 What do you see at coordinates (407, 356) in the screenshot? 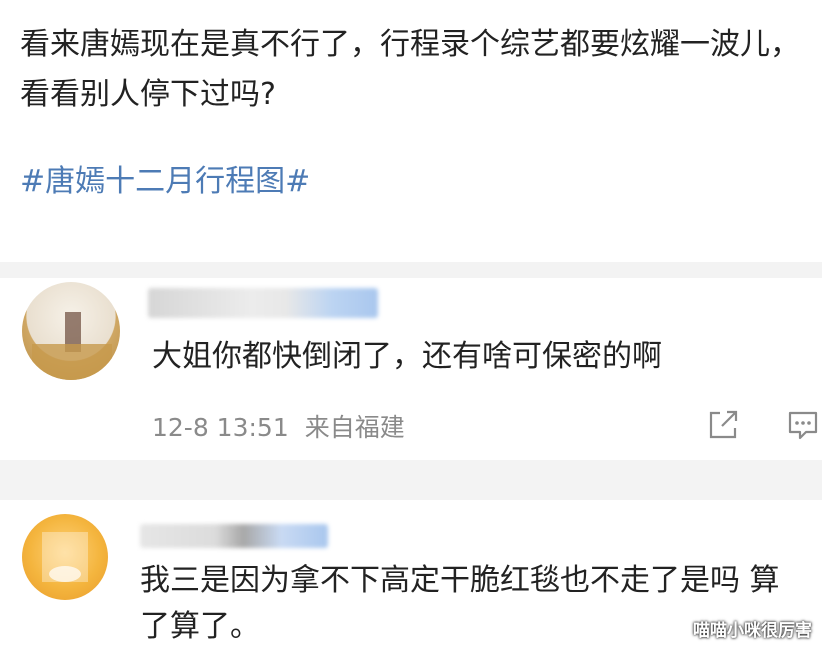
I see `comment-text: 大姐你都快倒闭了，还有啥可保密的啊` at bounding box center [407, 356].